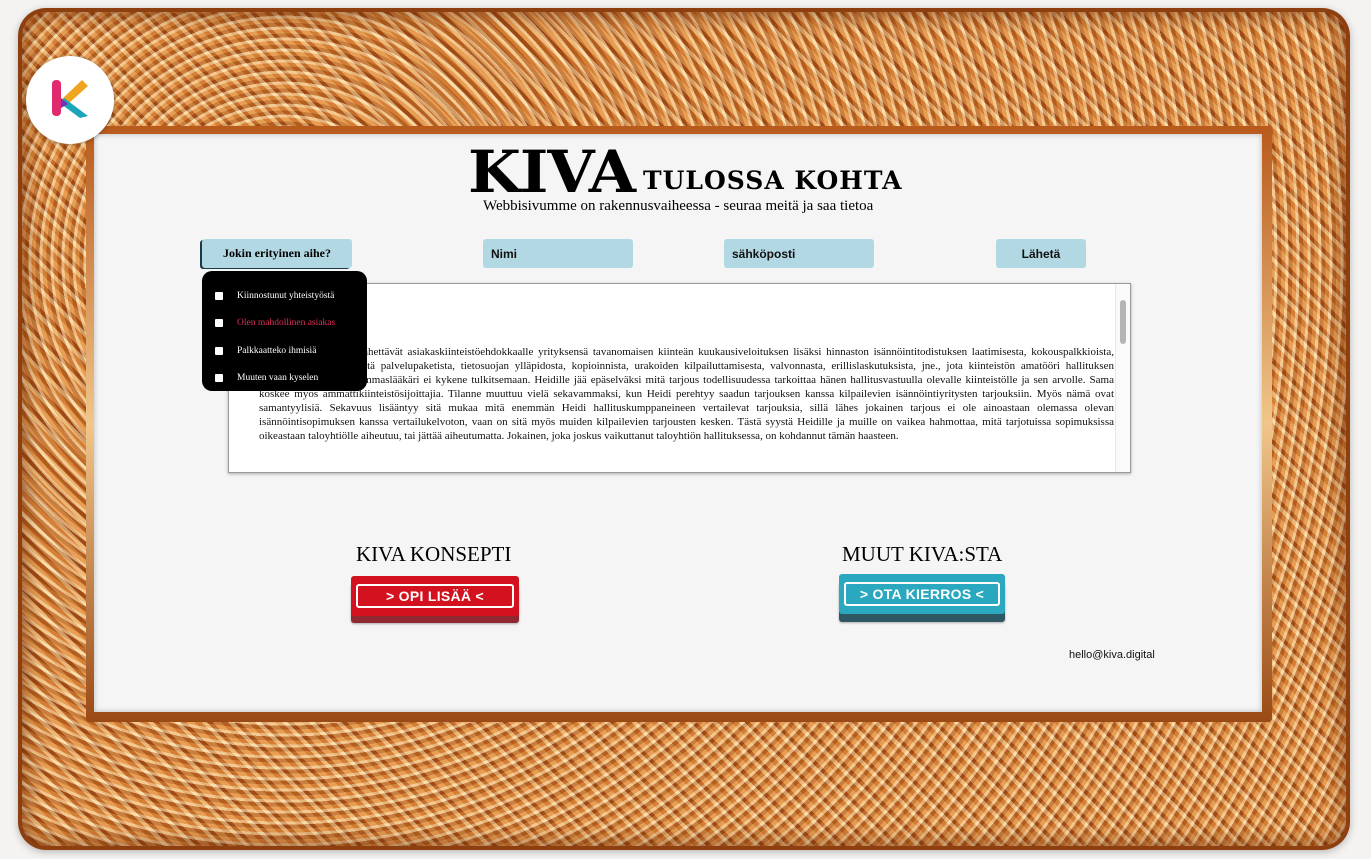  I want to click on dropdown-option: Olen mahdollinen asiakas, so click(284, 324).